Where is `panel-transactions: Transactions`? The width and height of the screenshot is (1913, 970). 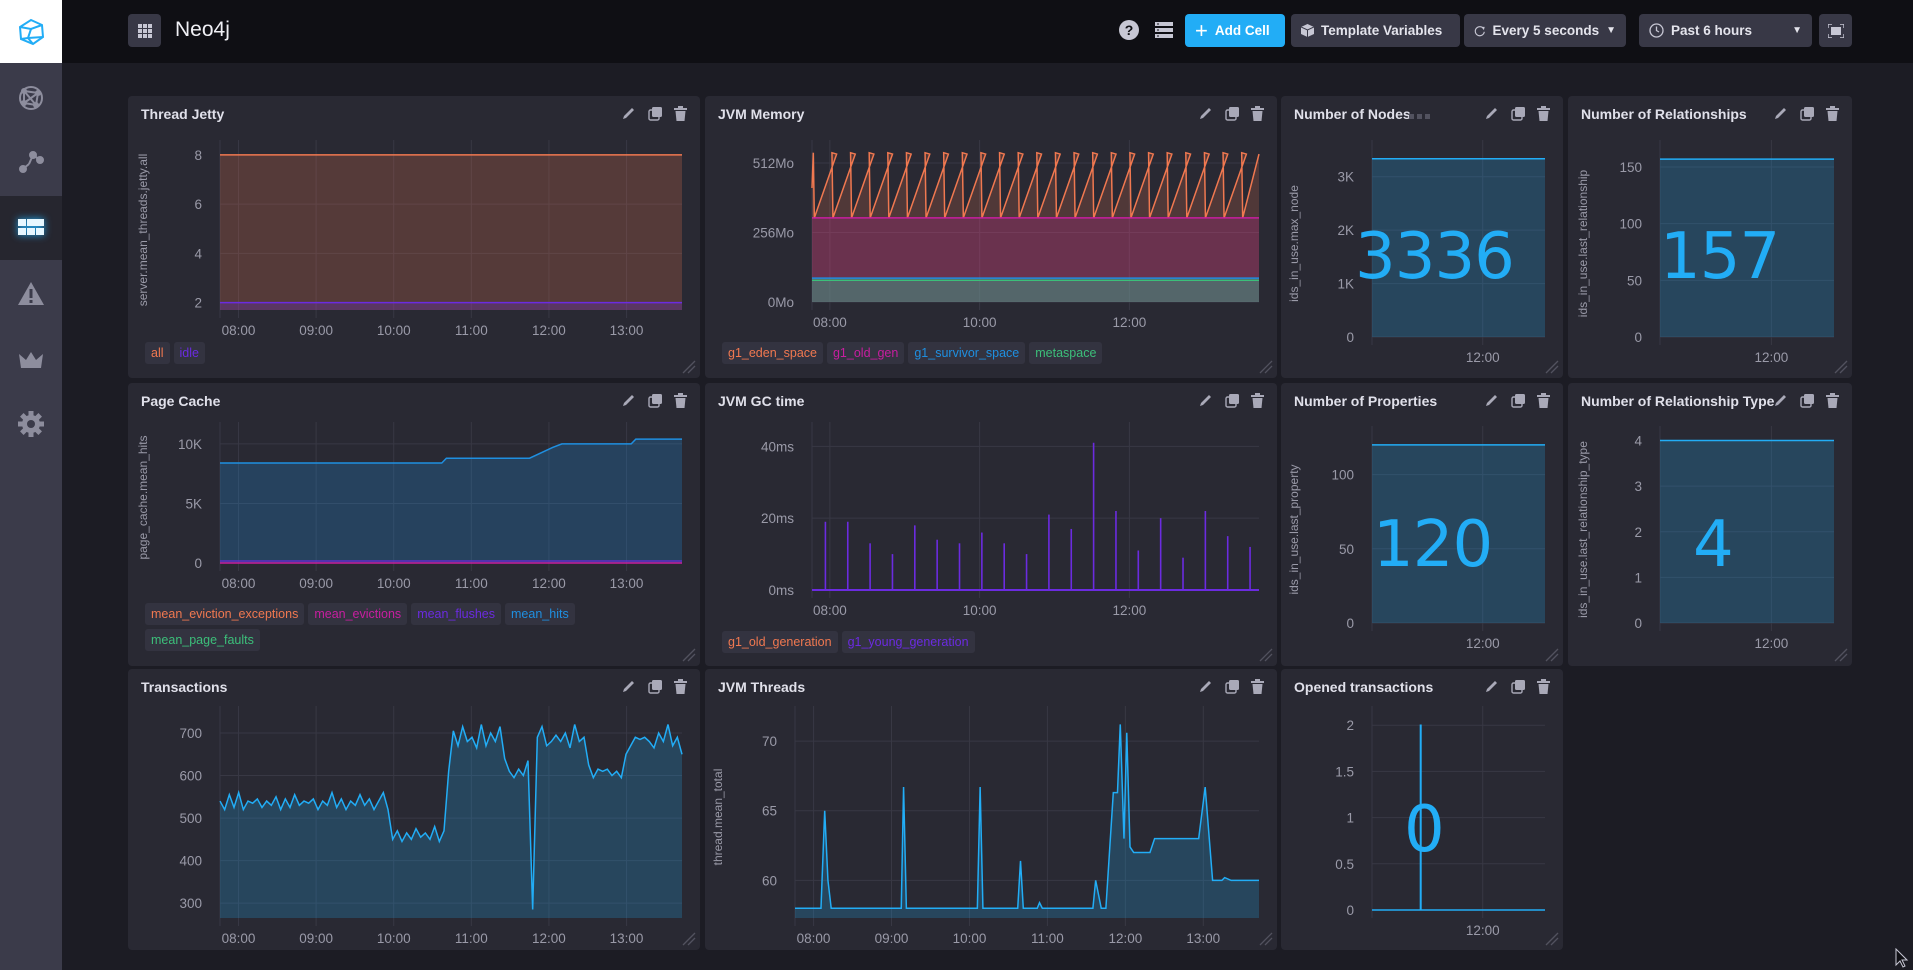 panel-transactions: Transactions is located at coordinates (414, 809).